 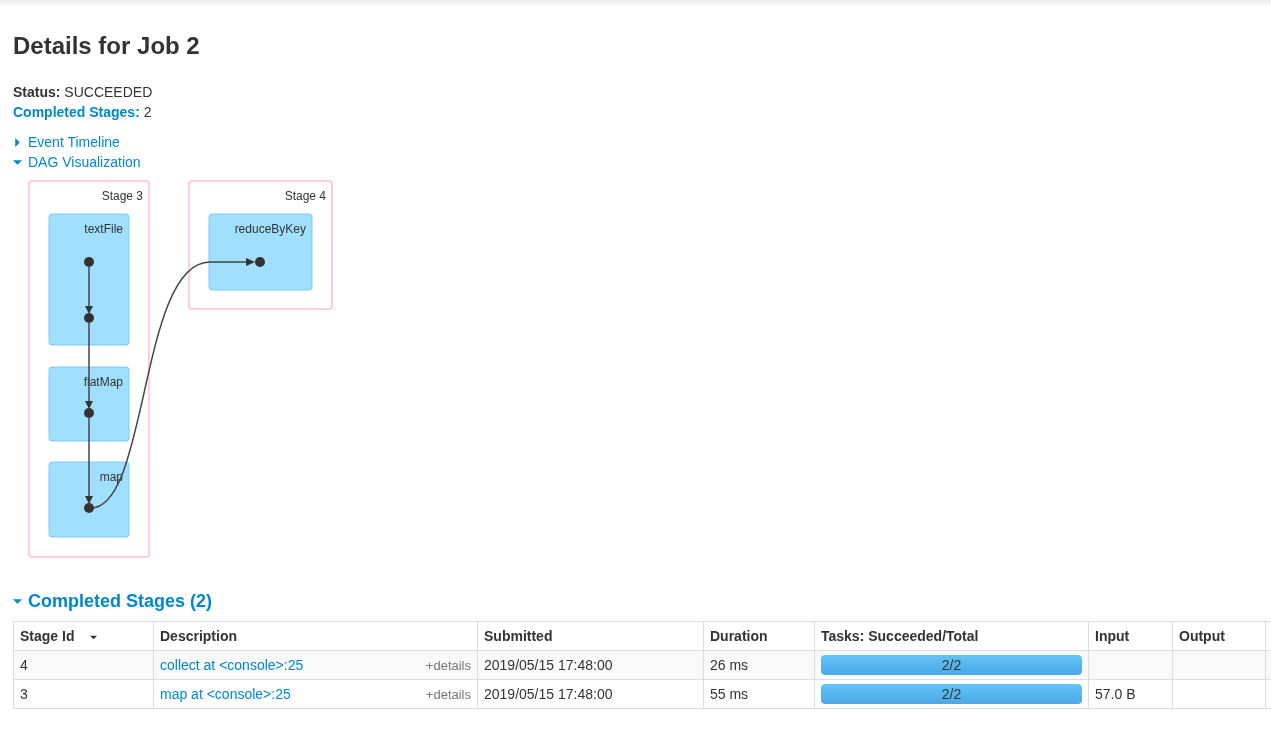 What do you see at coordinates (89, 279) in the screenshot?
I see `rdd-node: textFile` at bounding box center [89, 279].